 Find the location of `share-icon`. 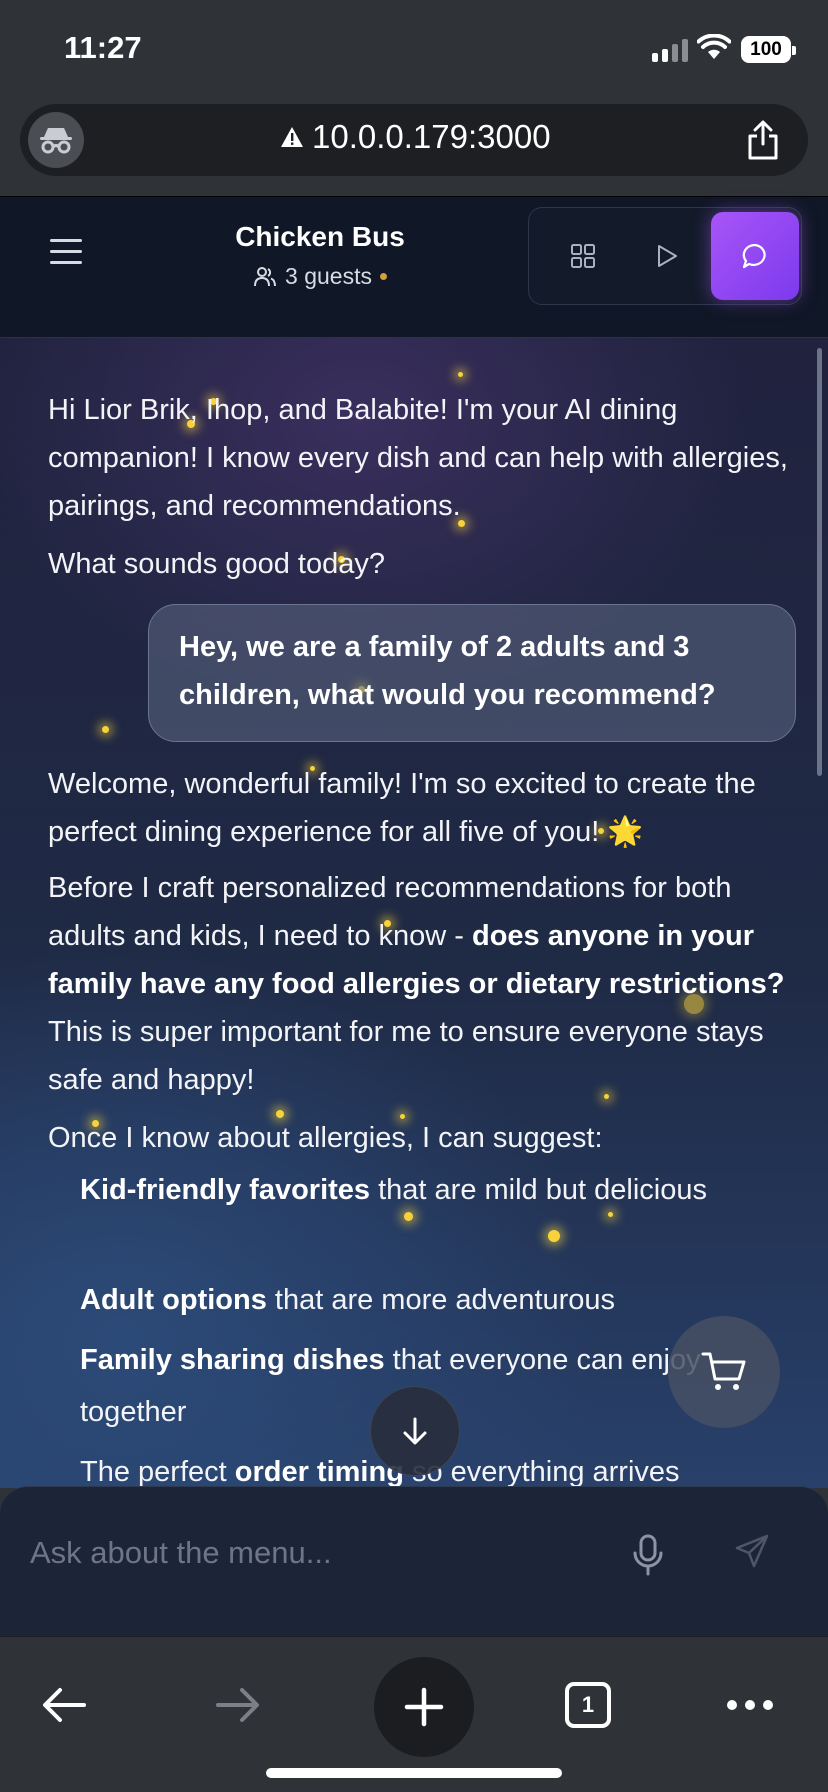

share-icon is located at coordinates (763, 140).